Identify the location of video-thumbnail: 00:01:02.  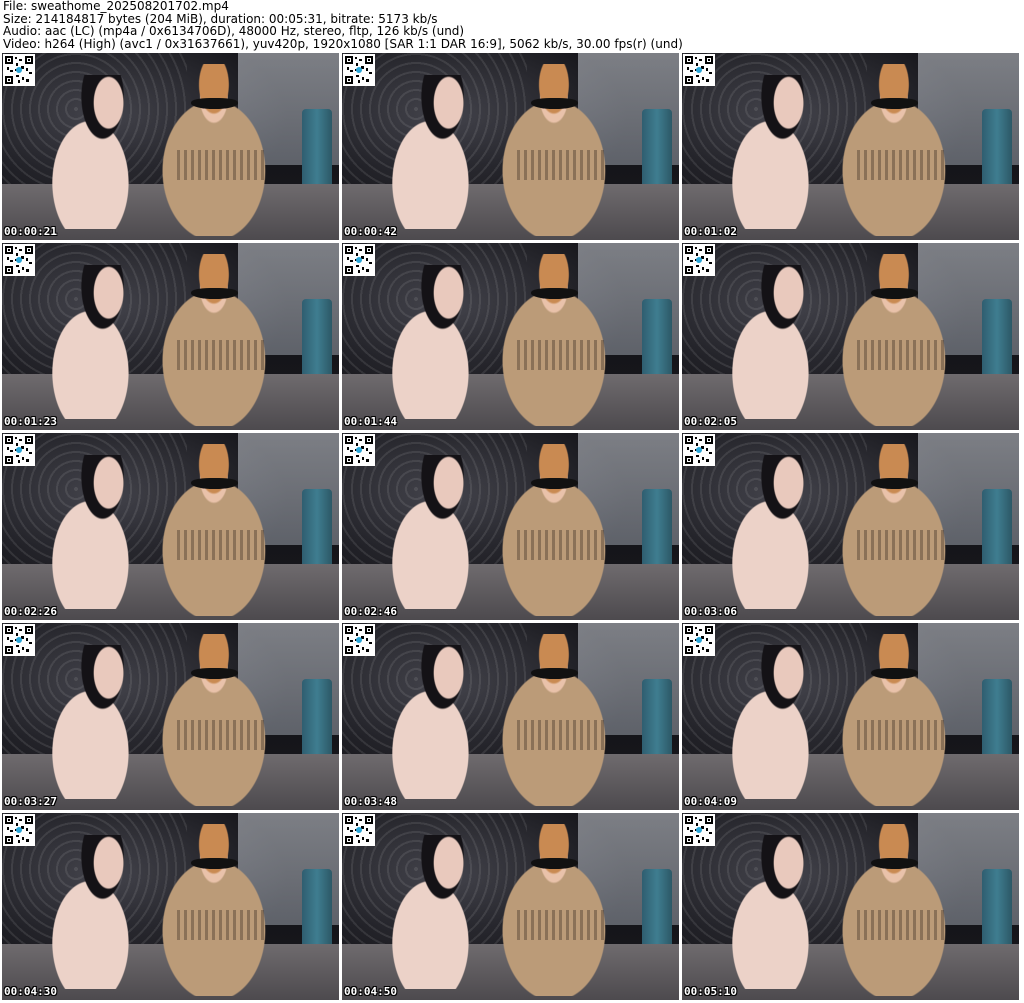
(850, 146).